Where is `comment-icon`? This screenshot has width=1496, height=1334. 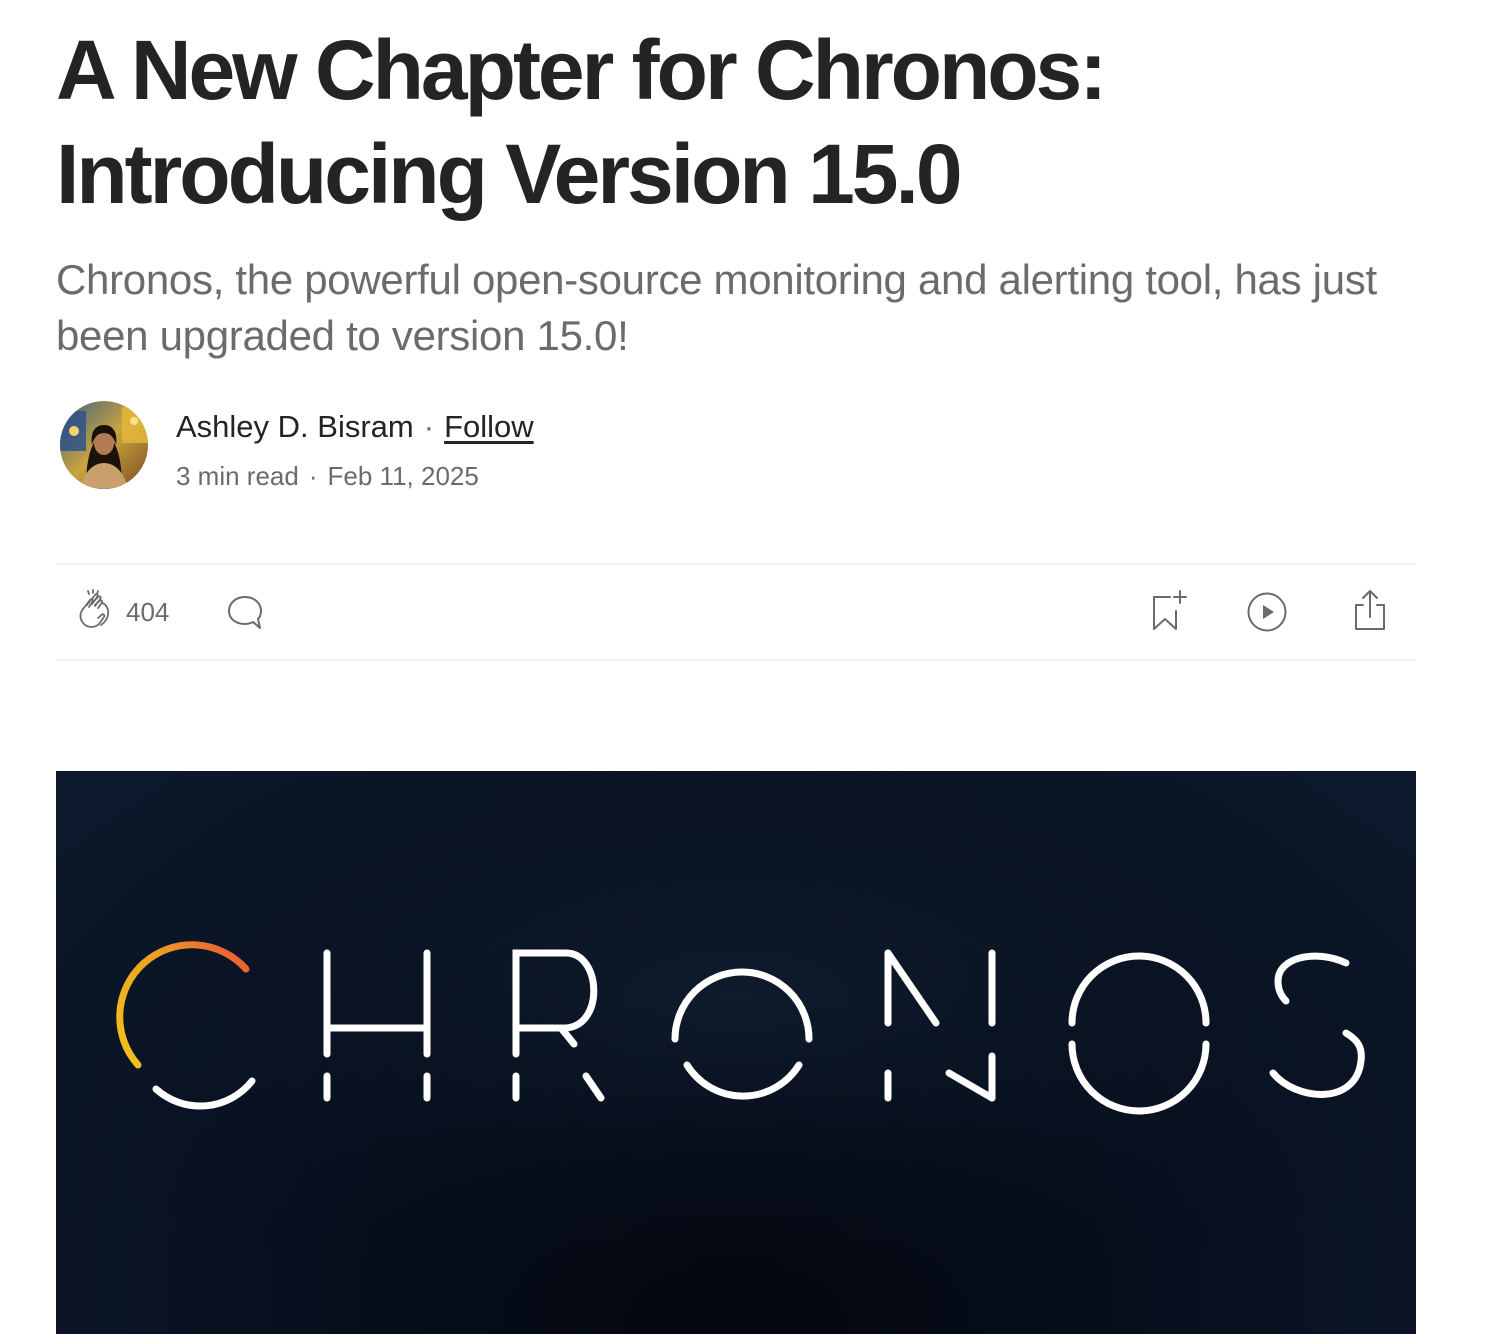
comment-icon is located at coordinates (245, 614).